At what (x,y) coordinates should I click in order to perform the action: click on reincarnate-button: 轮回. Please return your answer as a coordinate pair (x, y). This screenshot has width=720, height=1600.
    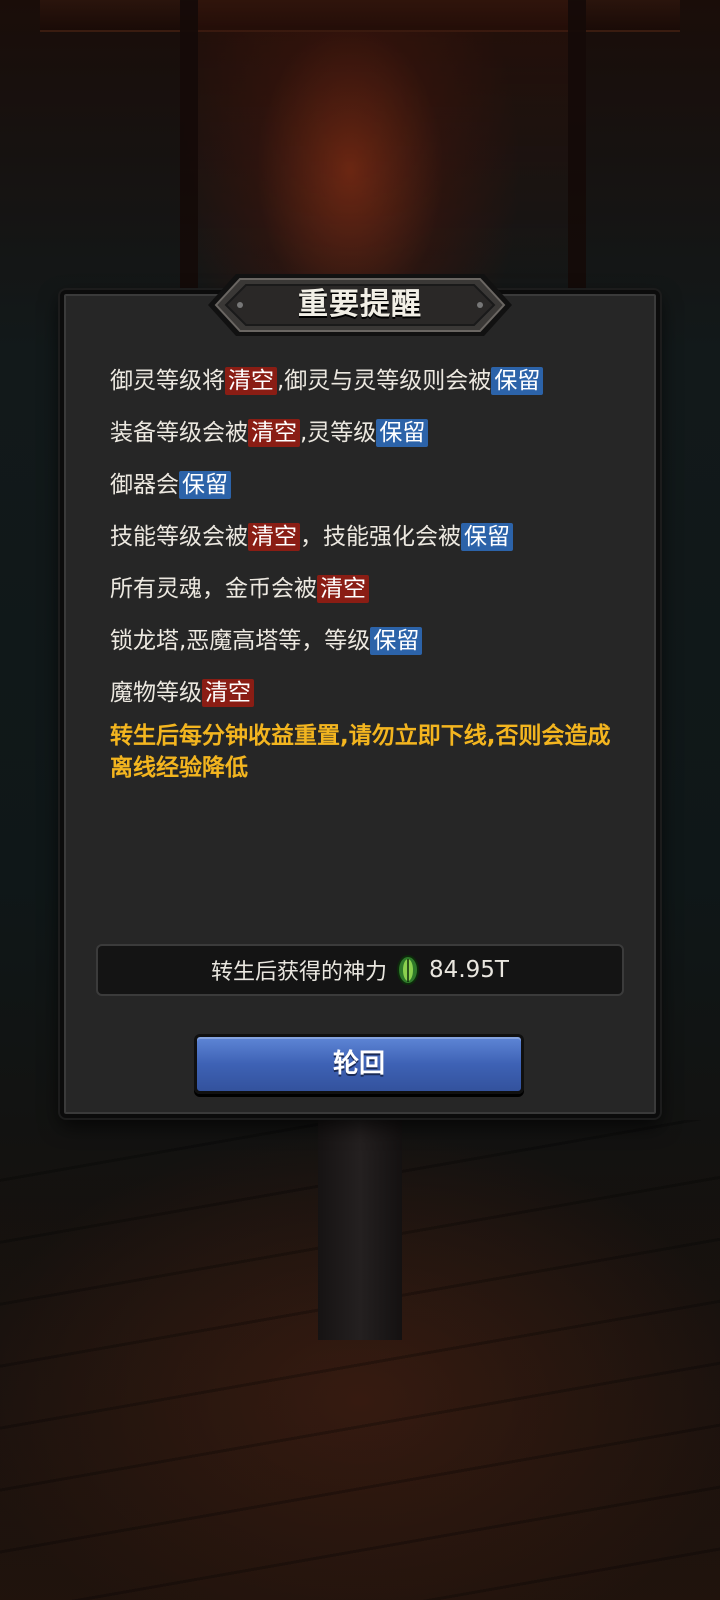
    Looking at the image, I should click on (359, 1064).